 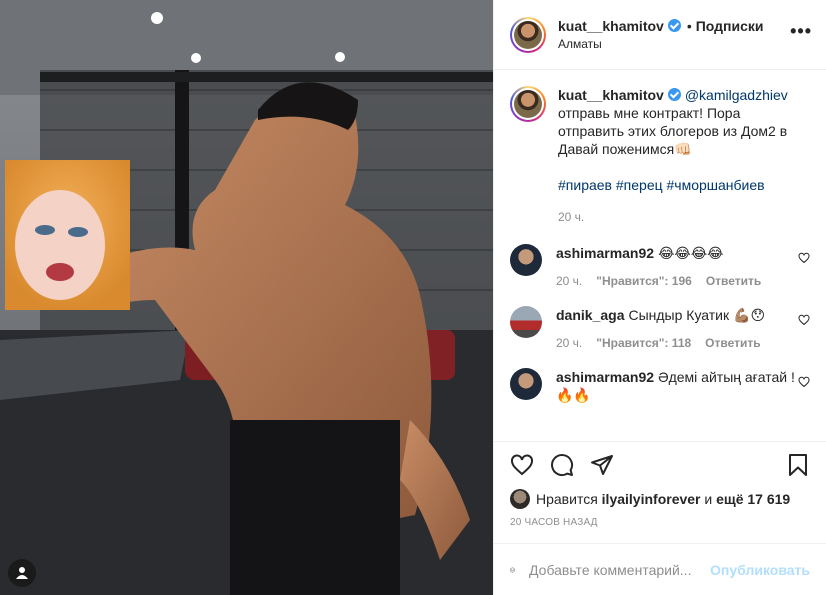 What do you see at coordinates (660, 386) in the screenshot?
I see `comment-item: ashimarman92 Әдемі айтың ағатай ! 🔥🔥` at bounding box center [660, 386].